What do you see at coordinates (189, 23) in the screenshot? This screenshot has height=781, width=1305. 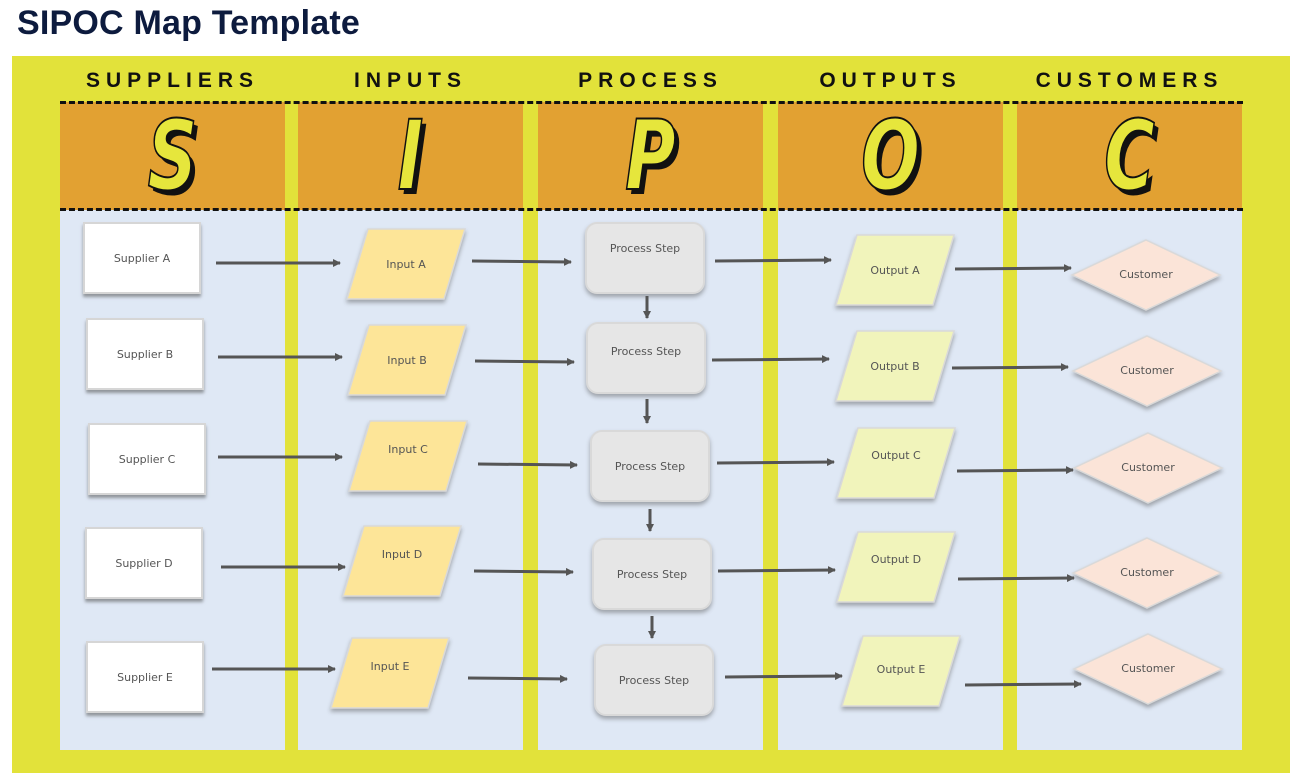 I see `page-title: SIPOC Map Template` at bounding box center [189, 23].